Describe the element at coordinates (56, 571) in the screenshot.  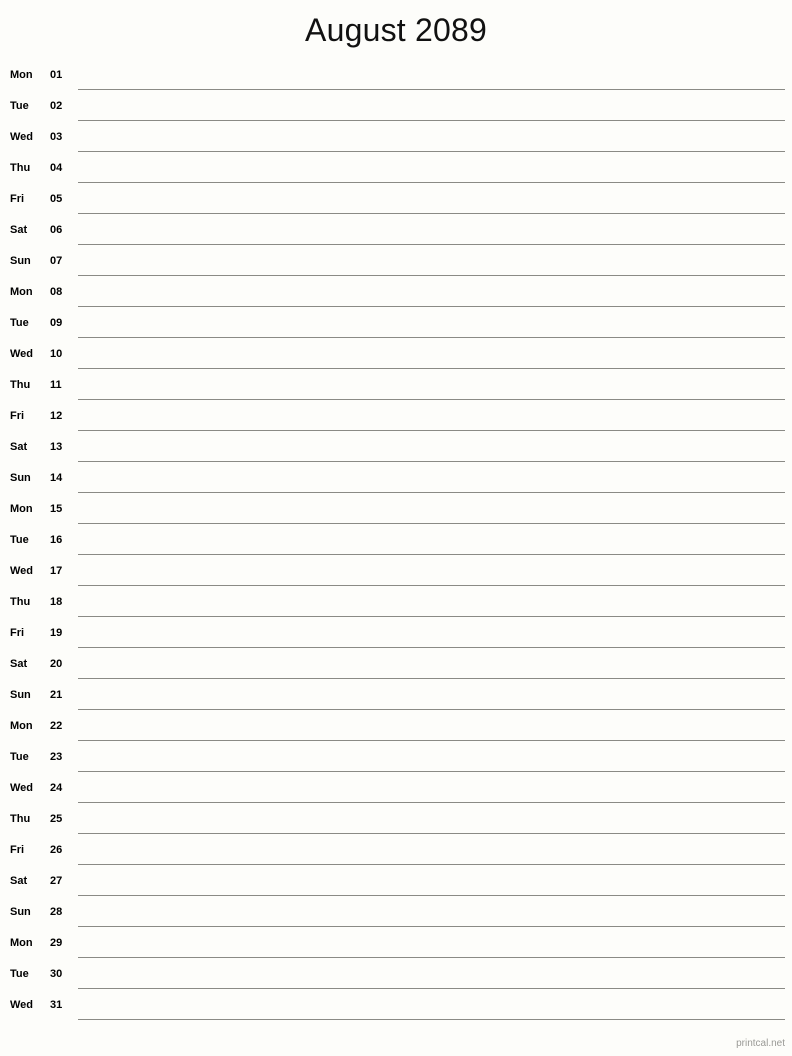
I see `day-number-label: 17` at that location.